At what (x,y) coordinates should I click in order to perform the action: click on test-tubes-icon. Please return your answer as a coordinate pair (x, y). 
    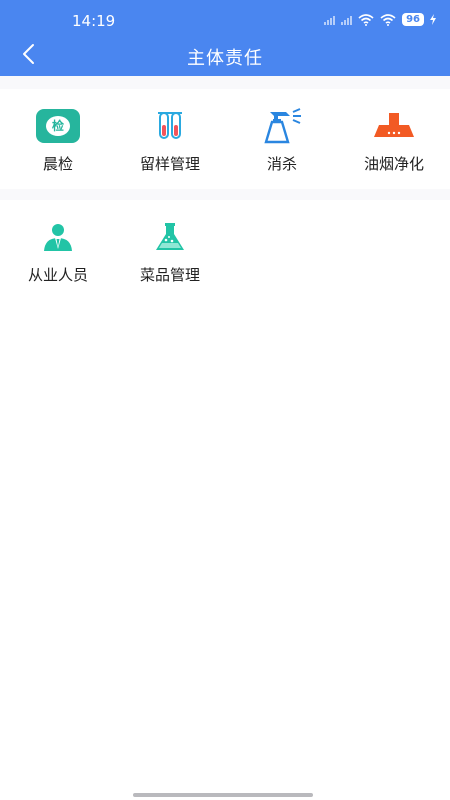
    Looking at the image, I should click on (170, 126).